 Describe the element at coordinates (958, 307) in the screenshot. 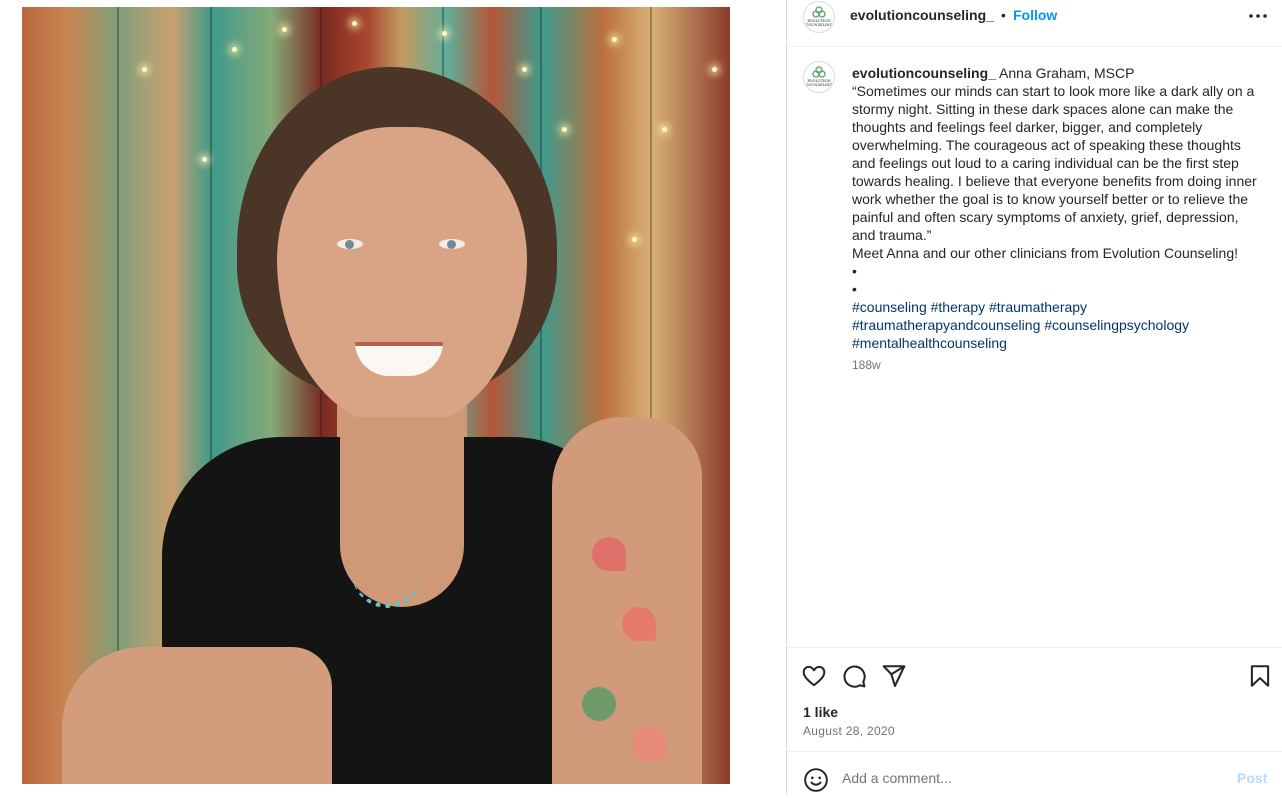

I see `hashtag-link: #therapy` at that location.